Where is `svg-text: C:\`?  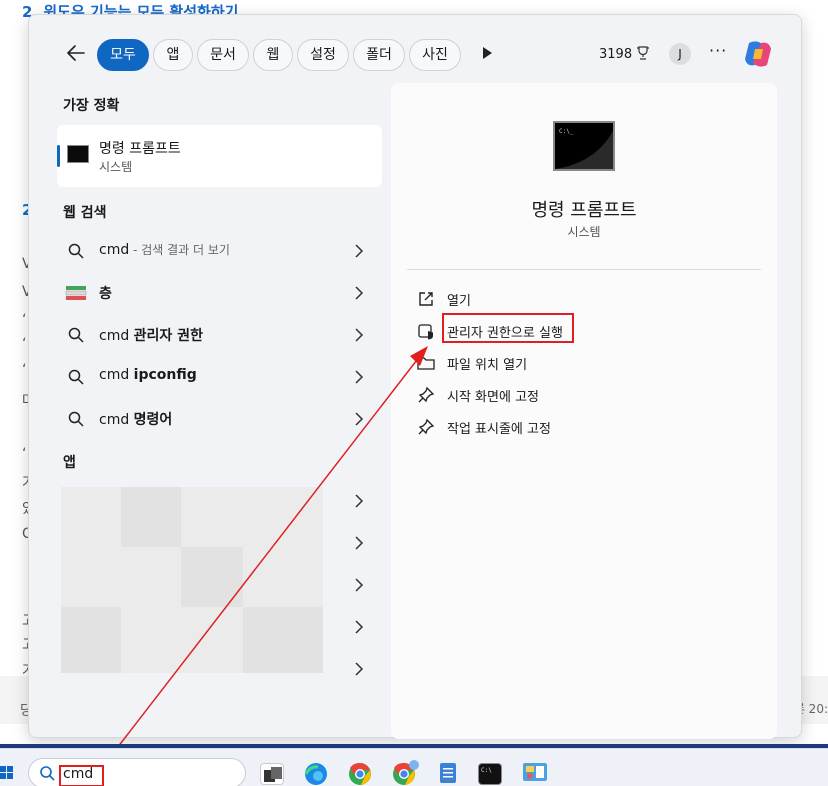 svg-text: C:\ is located at coordinates (486, 770).